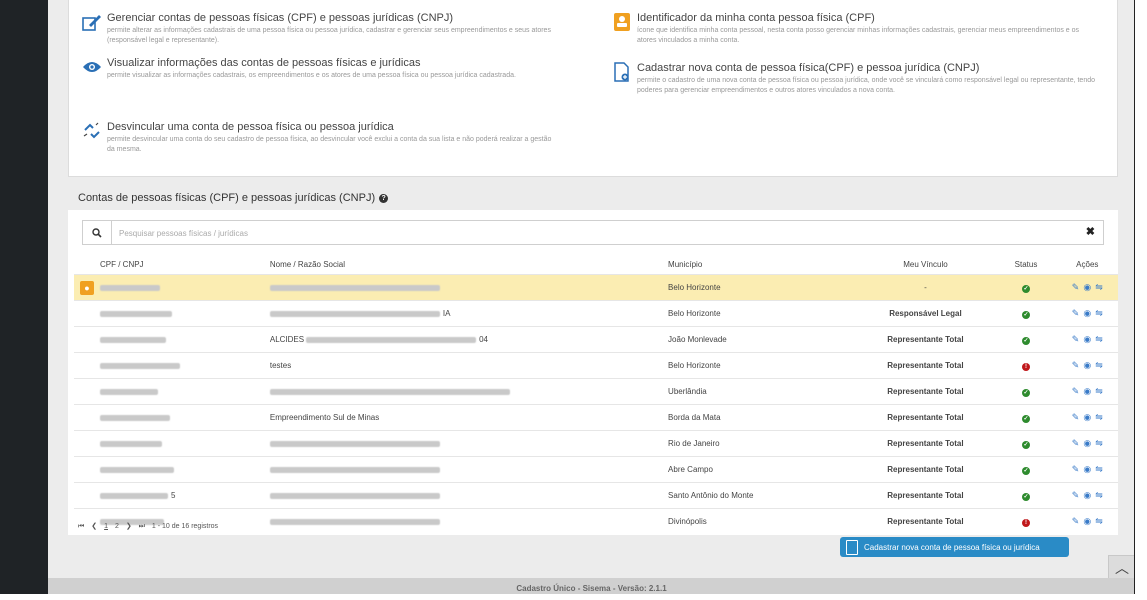  What do you see at coordinates (1025, 264) in the screenshot?
I see `col-status: Status` at bounding box center [1025, 264].